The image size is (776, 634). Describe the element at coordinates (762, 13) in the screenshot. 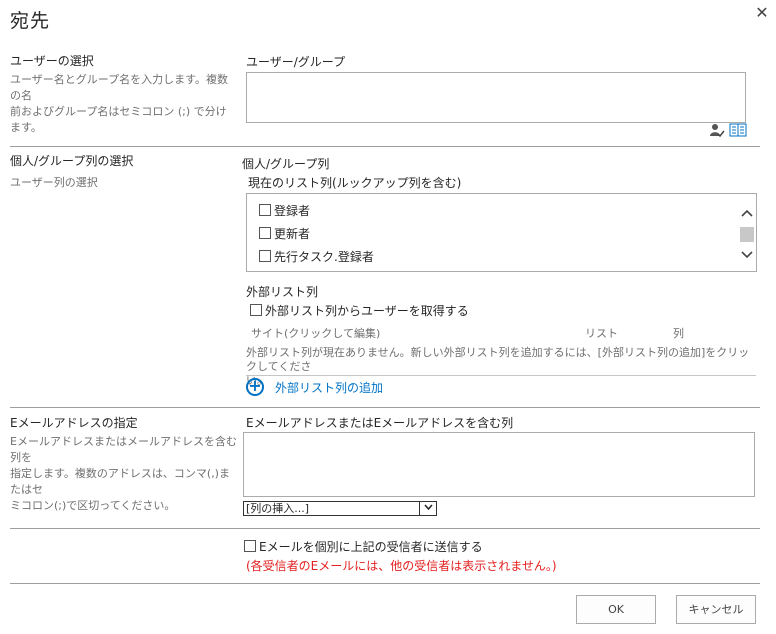

I see `close-icon: ✕` at that location.